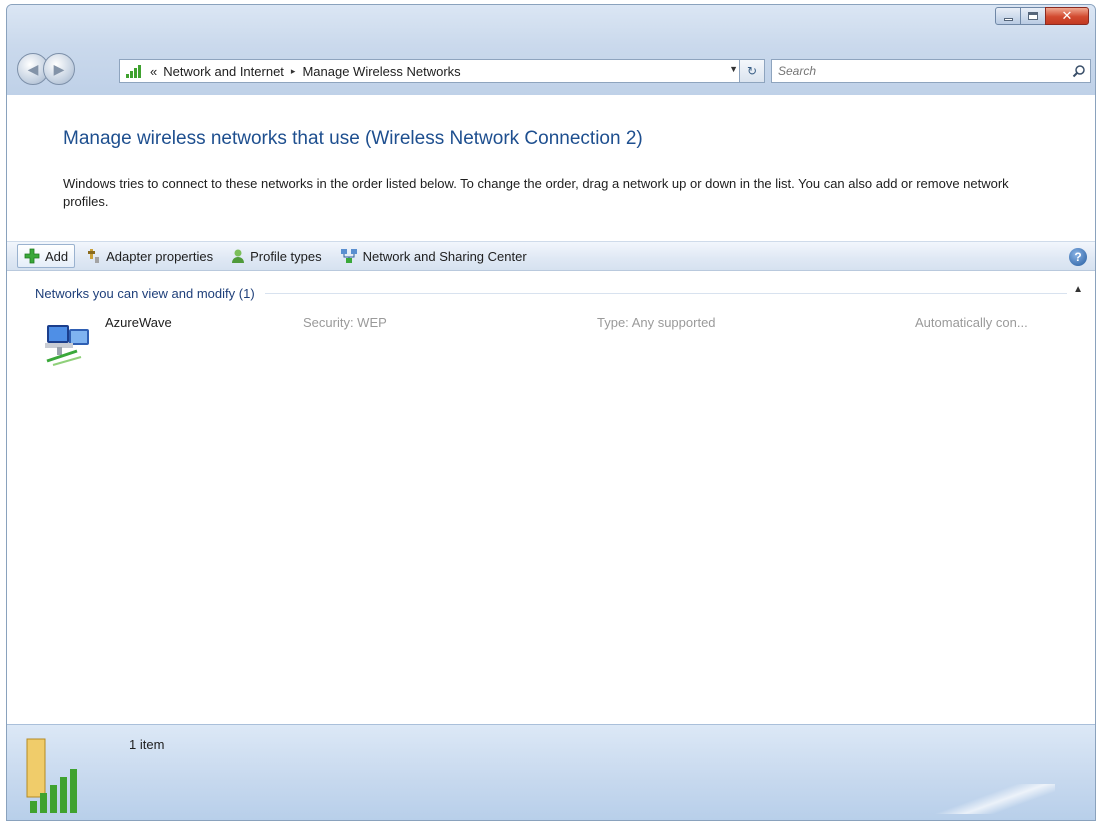 The height and width of the screenshot is (823, 1098). What do you see at coordinates (1078, 289) in the screenshot?
I see `collapse-chevron-icon: ▲` at bounding box center [1078, 289].